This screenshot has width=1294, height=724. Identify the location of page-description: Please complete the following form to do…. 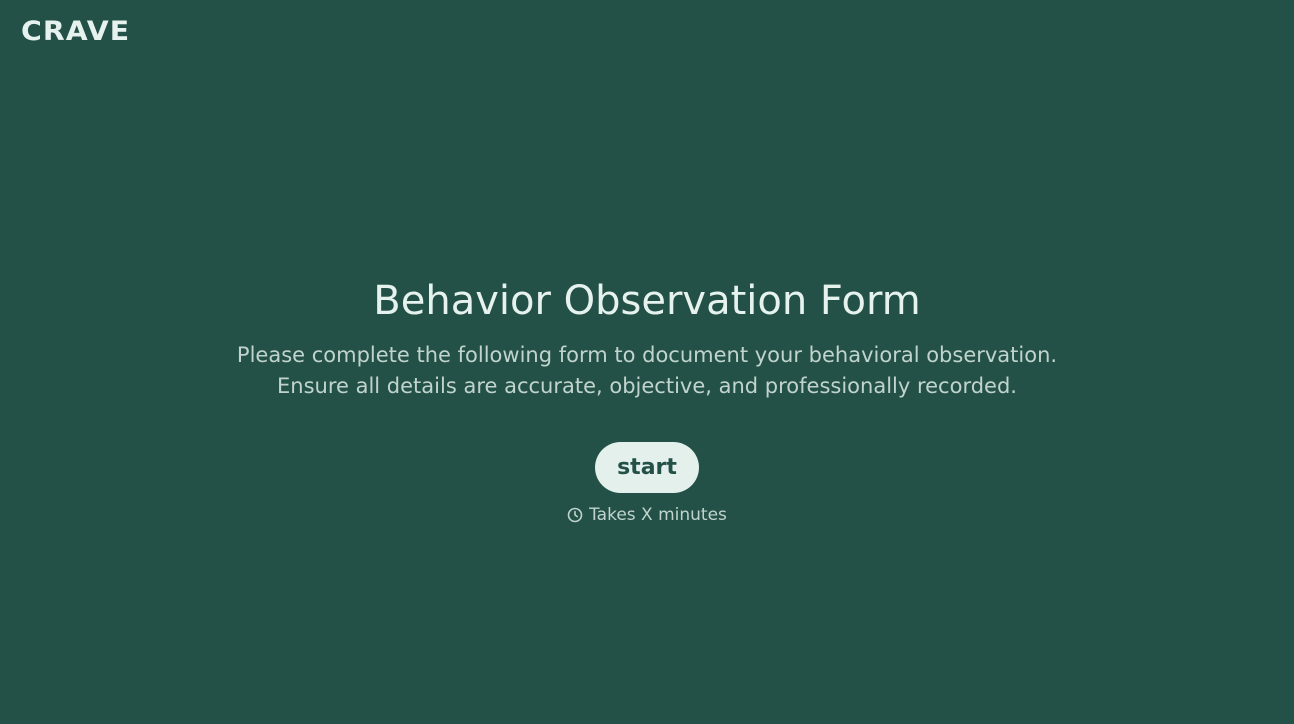
(647, 371).